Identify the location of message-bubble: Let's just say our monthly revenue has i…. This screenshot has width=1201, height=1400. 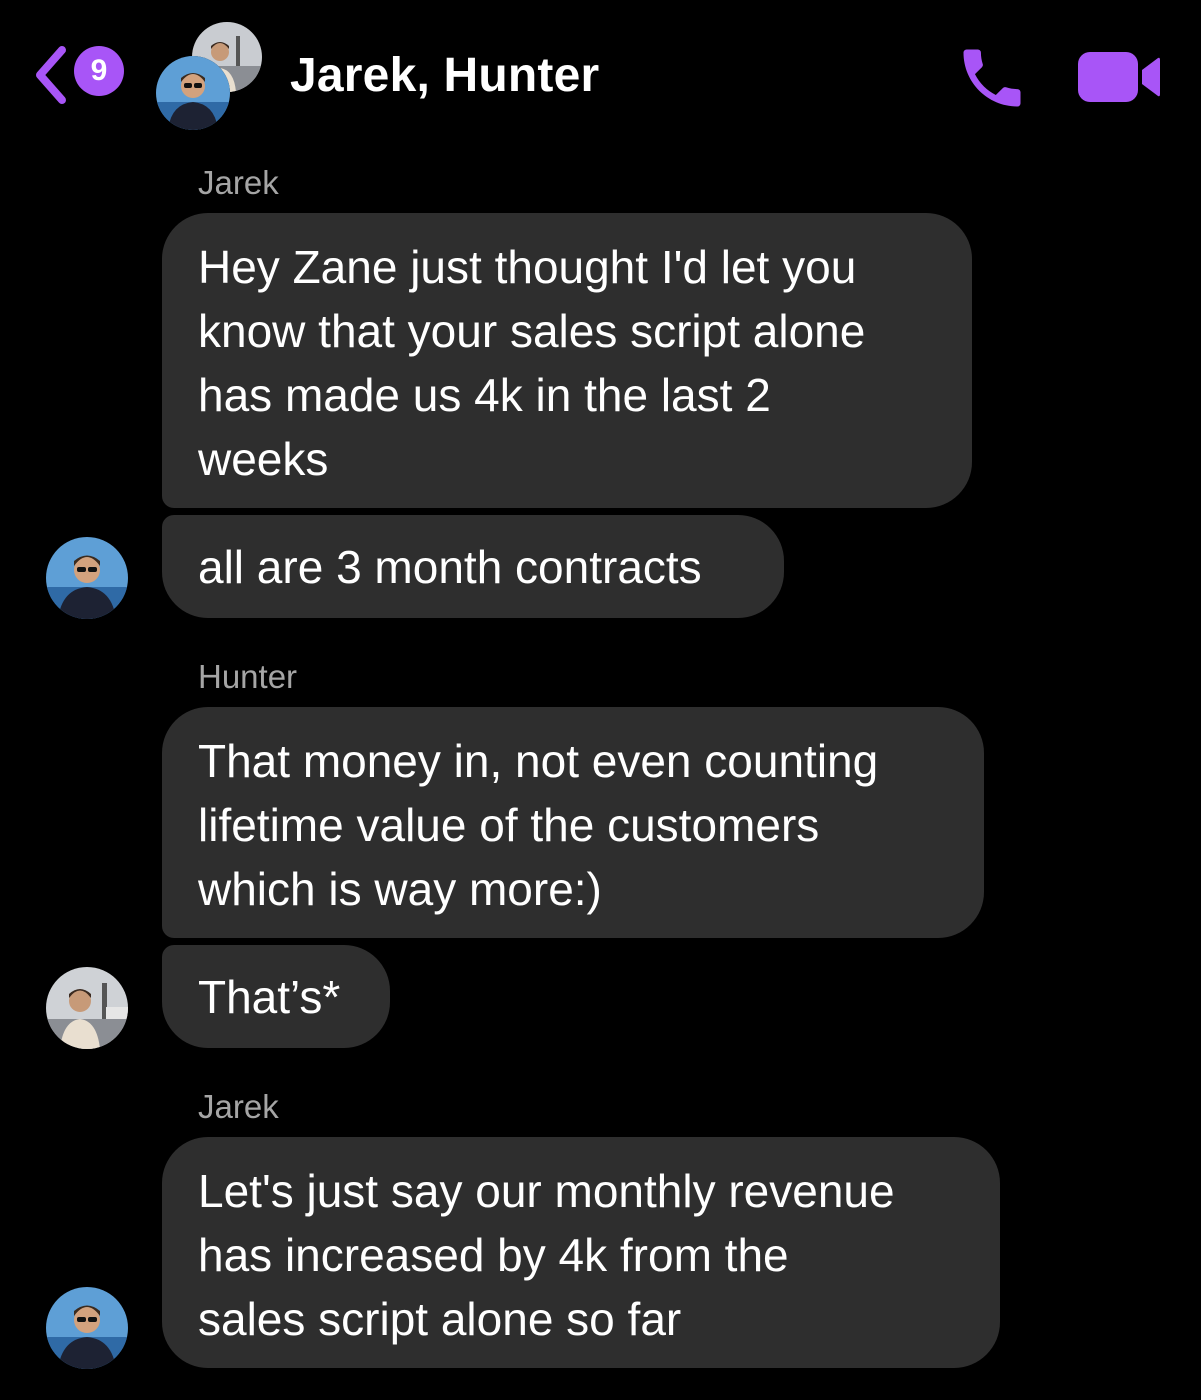
(581, 1252).